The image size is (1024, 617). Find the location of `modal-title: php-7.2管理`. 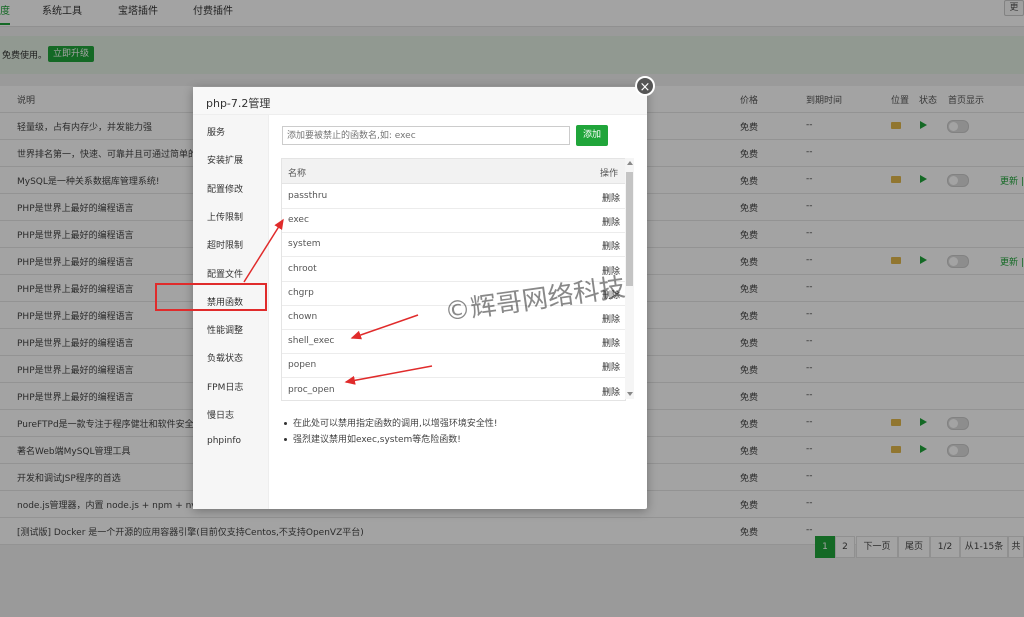

modal-title: php-7.2管理 is located at coordinates (238, 103).